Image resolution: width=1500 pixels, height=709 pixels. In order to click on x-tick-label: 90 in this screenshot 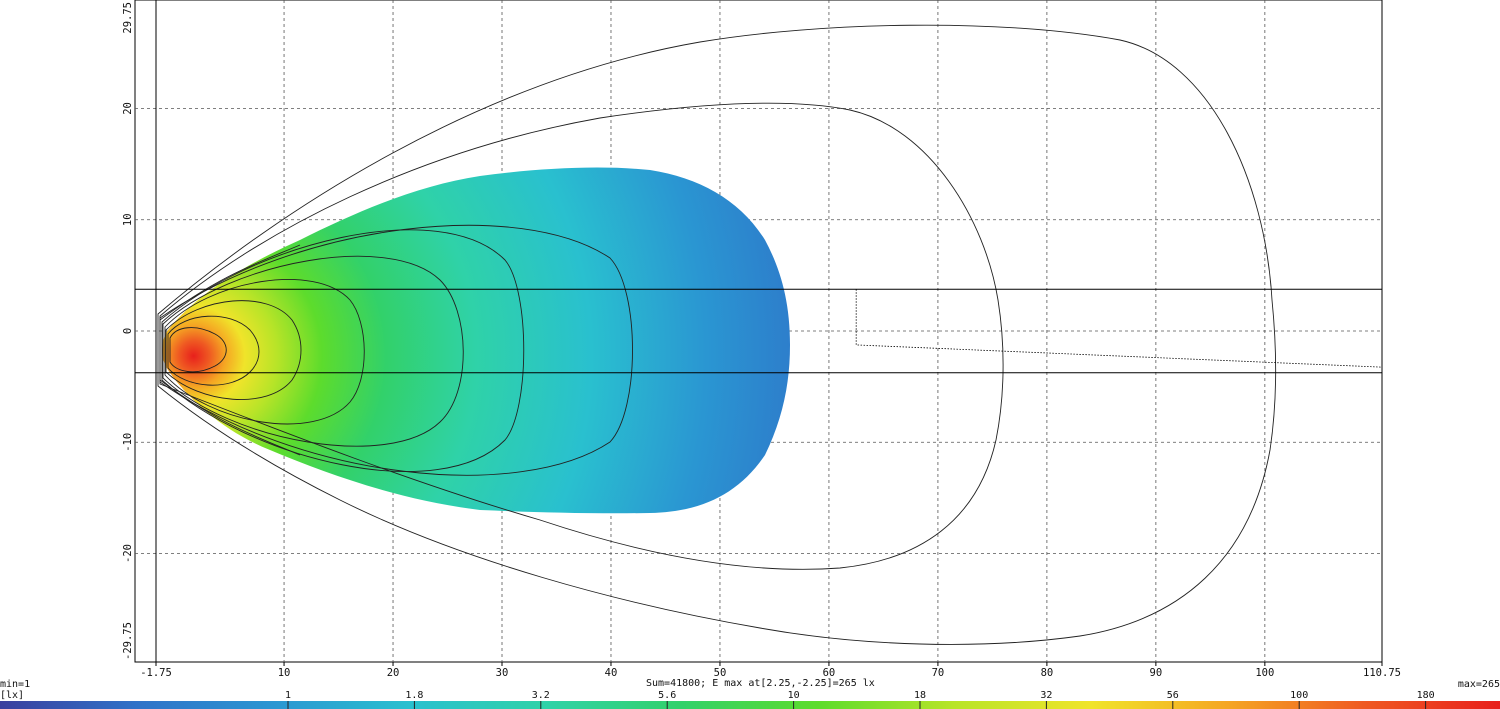, I will do `click(1156, 673)`.